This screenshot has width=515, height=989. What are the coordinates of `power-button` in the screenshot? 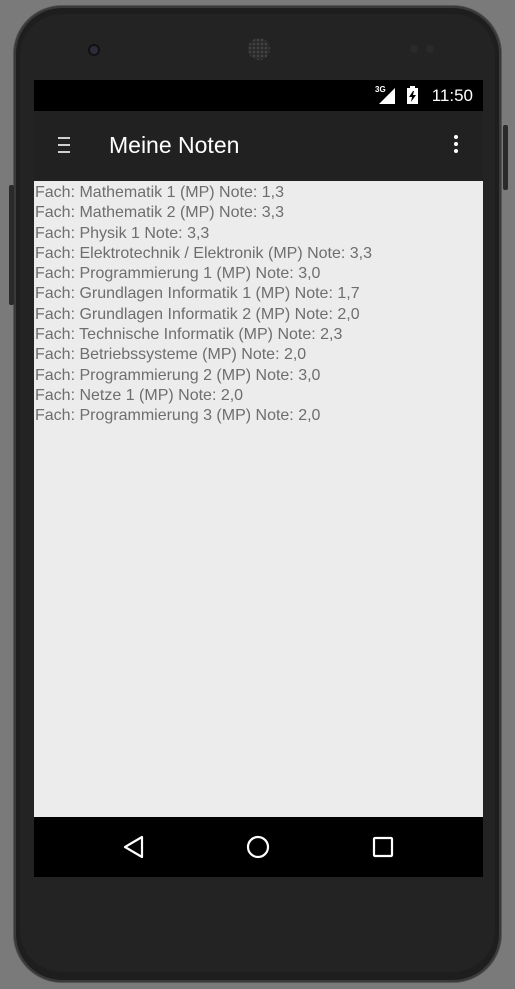 It's located at (505, 157).